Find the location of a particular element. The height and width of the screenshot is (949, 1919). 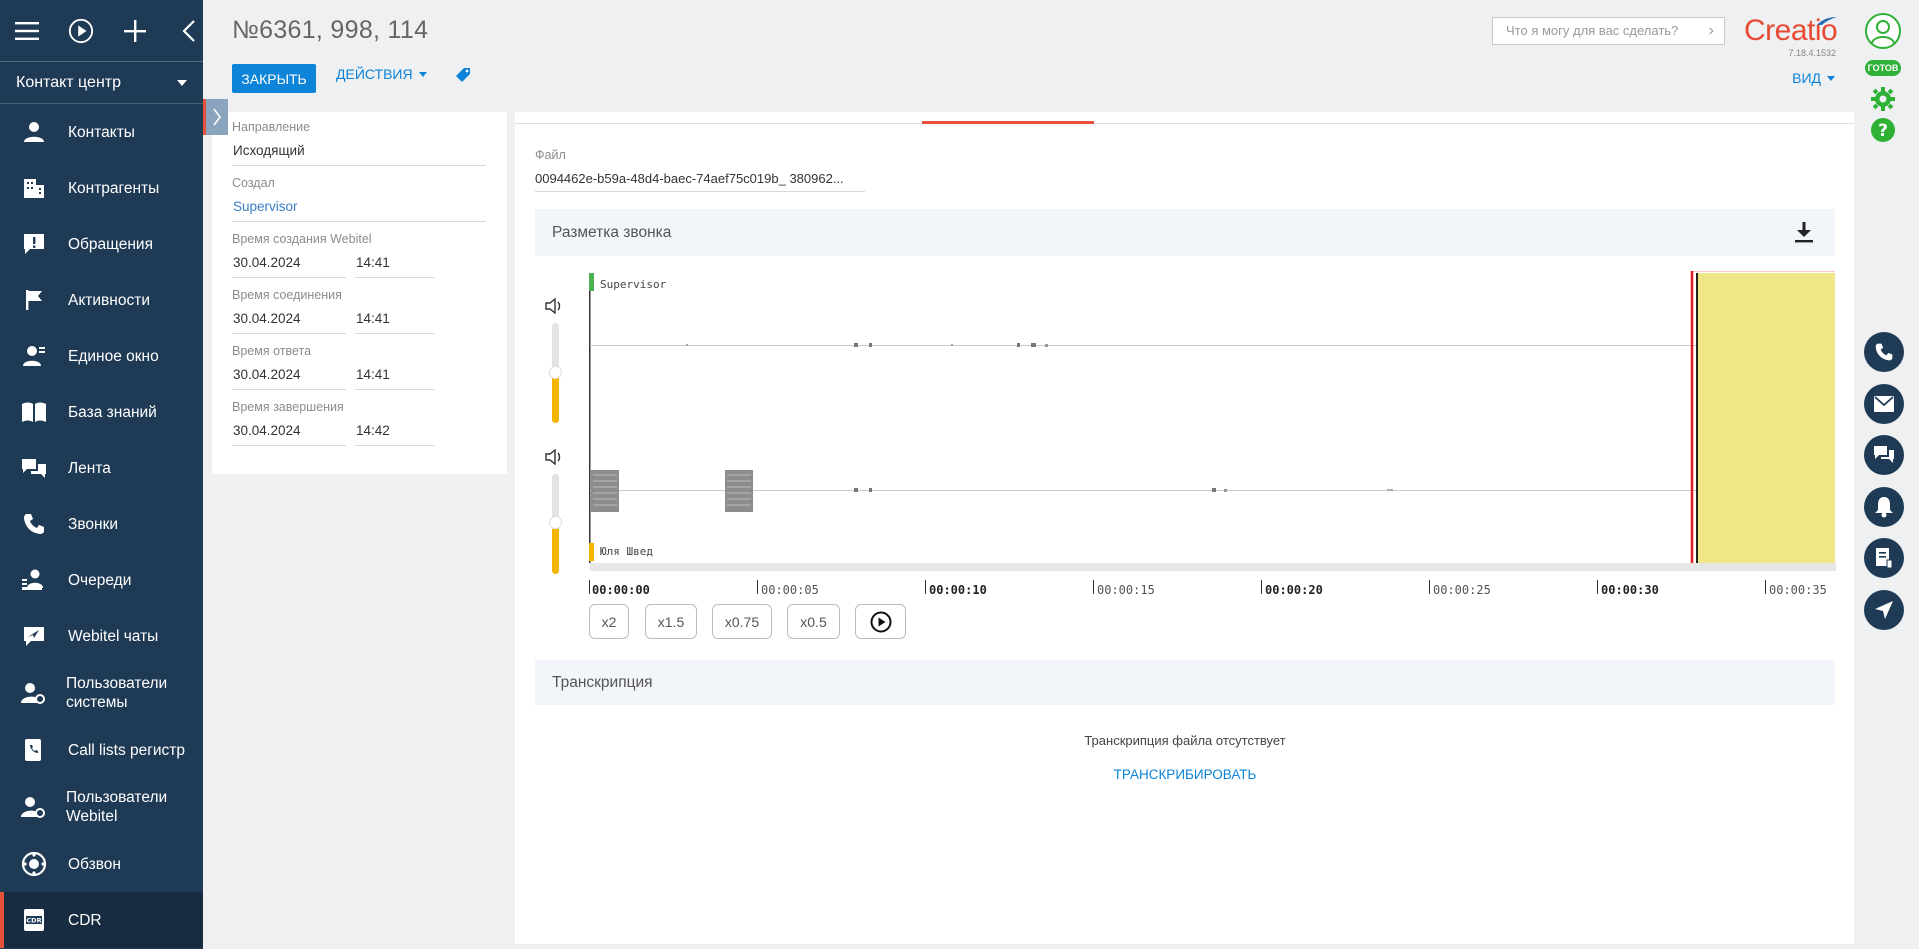

cdr-icon: CDR is located at coordinates (34, 920).